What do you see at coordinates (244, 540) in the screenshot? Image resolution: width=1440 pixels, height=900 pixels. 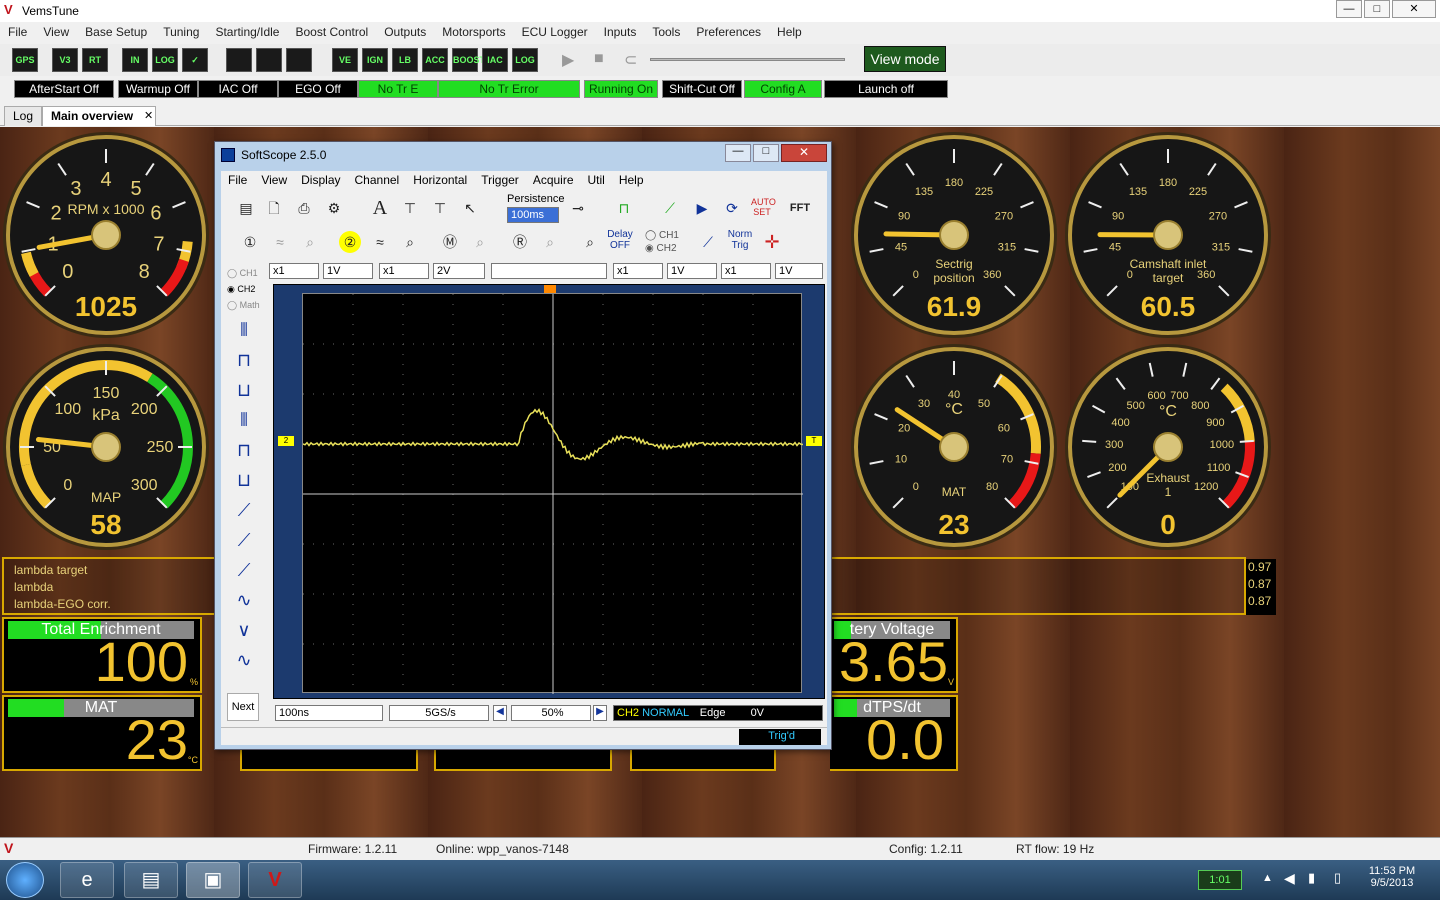 I see `waveform-tool-7-icon: ⟋` at bounding box center [244, 540].